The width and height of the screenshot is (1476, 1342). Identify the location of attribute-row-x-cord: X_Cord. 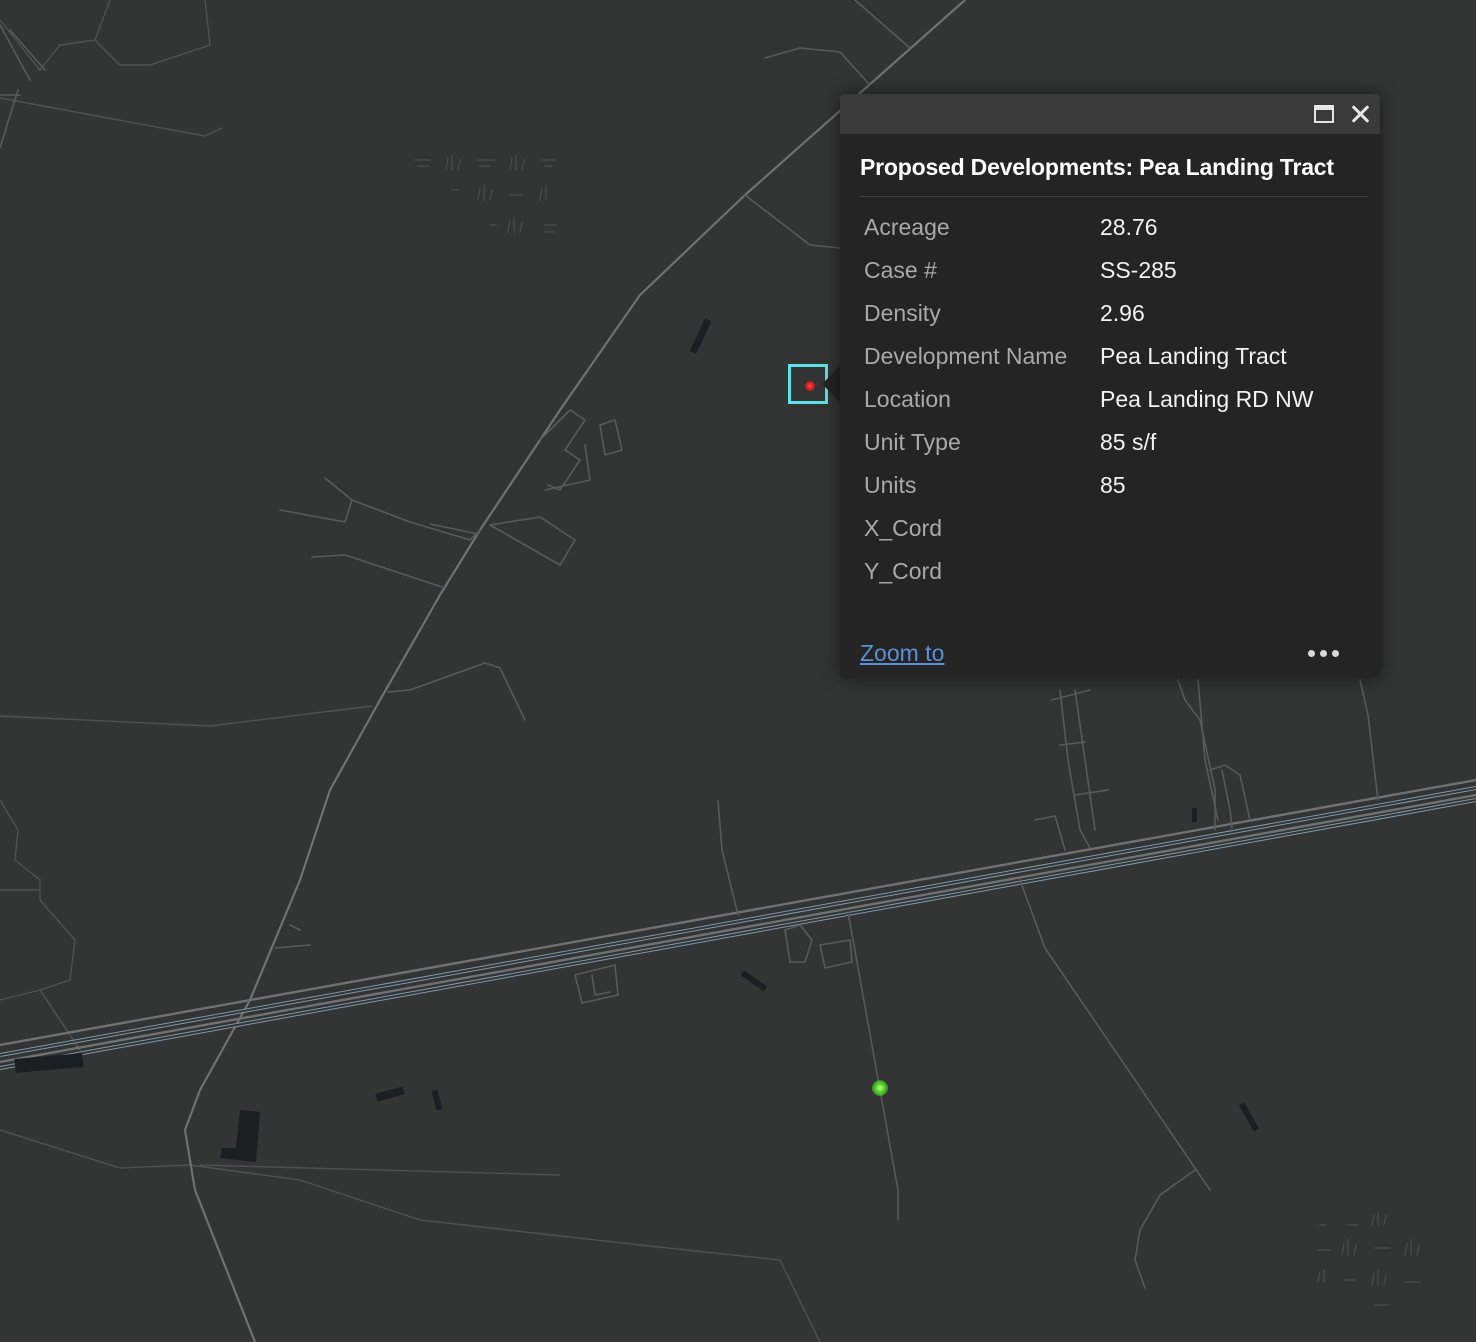
(1089, 528).